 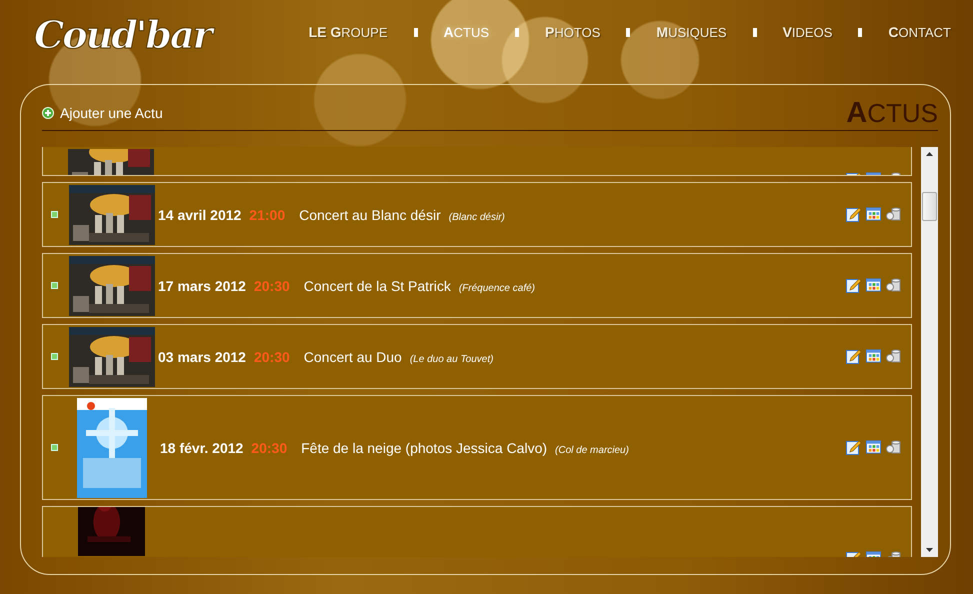 What do you see at coordinates (929, 206) in the screenshot?
I see `scroll-thumb` at bounding box center [929, 206].